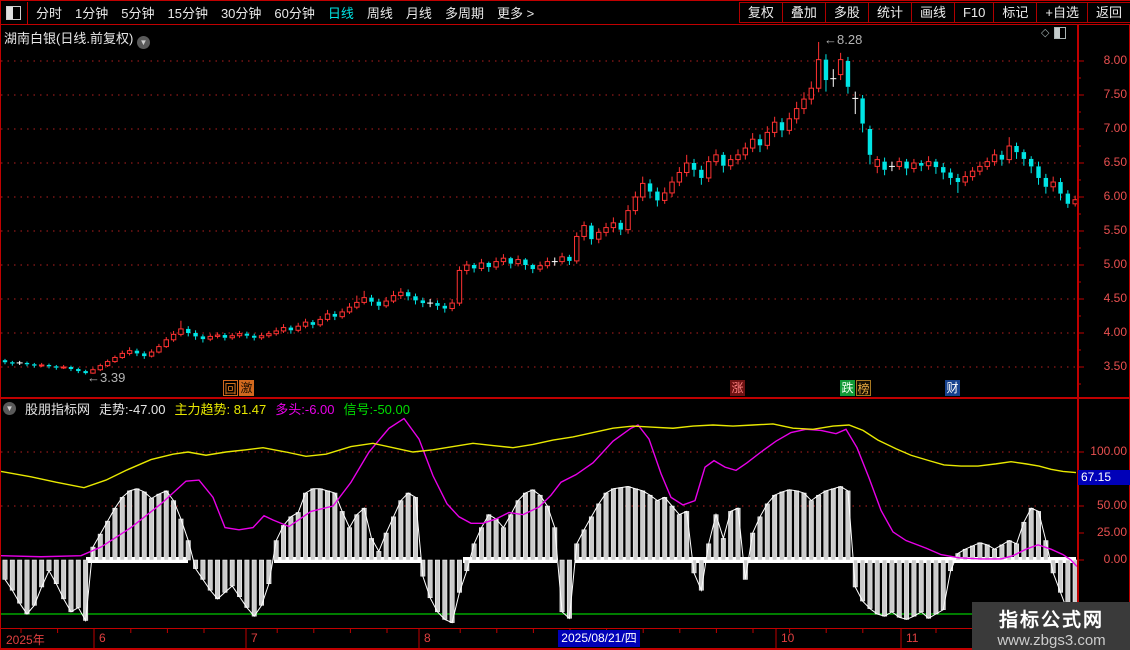 The height and width of the screenshot is (650, 1130). I want to click on period-menu-item: 1分钟, so click(91, 12).